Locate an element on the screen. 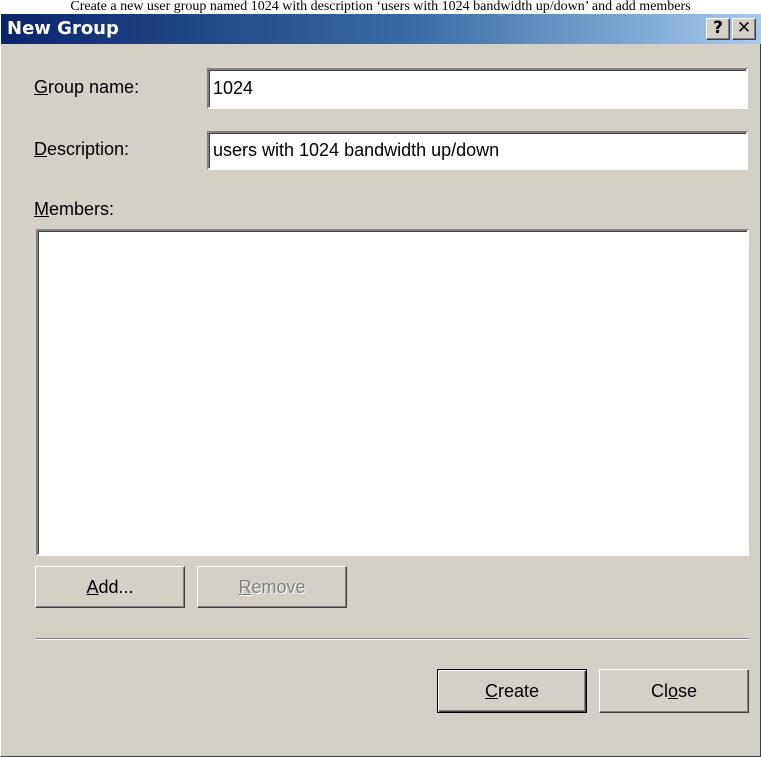 The height and width of the screenshot is (757, 761). create-button: Create is located at coordinates (512, 691).